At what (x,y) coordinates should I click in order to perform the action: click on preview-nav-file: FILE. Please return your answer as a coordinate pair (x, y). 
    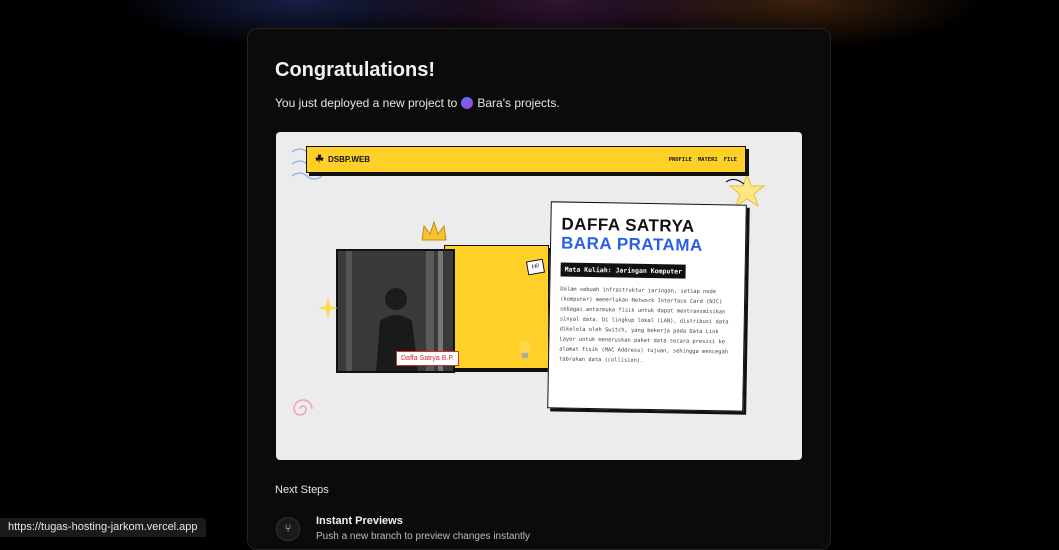
    Looking at the image, I should click on (730, 159).